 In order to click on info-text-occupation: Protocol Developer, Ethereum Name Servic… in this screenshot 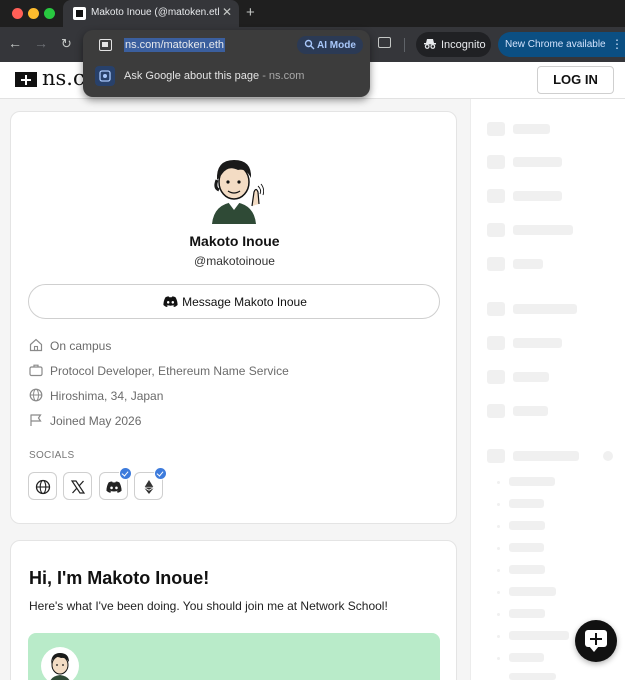, I will do `click(169, 371)`.